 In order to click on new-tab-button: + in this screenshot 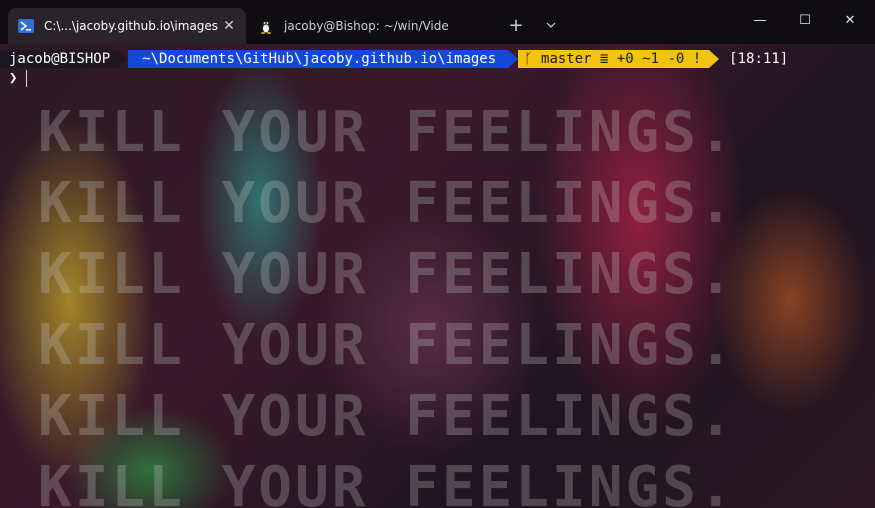, I will do `click(516, 25)`.